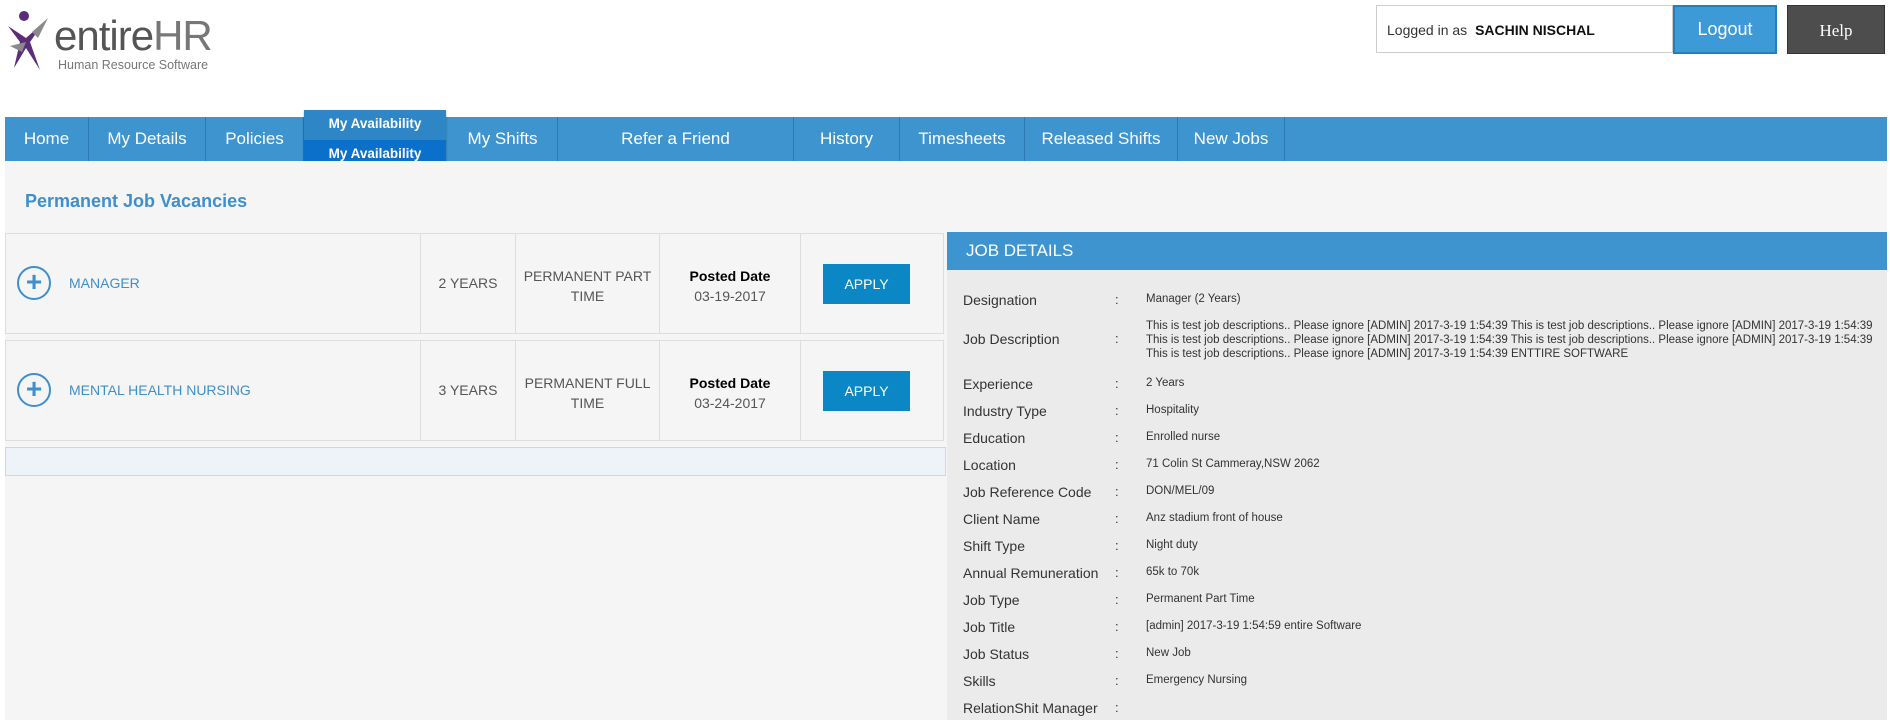 This screenshot has height=720, width=1890. Describe the element at coordinates (587, 383) in the screenshot. I see `job-type-line1: PERMANENT FULL` at that location.